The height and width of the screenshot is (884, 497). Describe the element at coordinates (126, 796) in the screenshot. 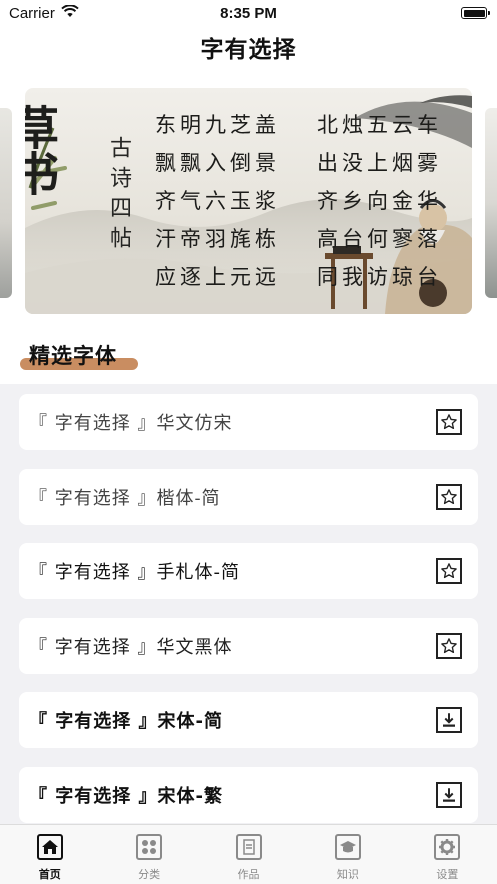

I see `font-name: 『 字有选择 』宋体-繁` at that location.